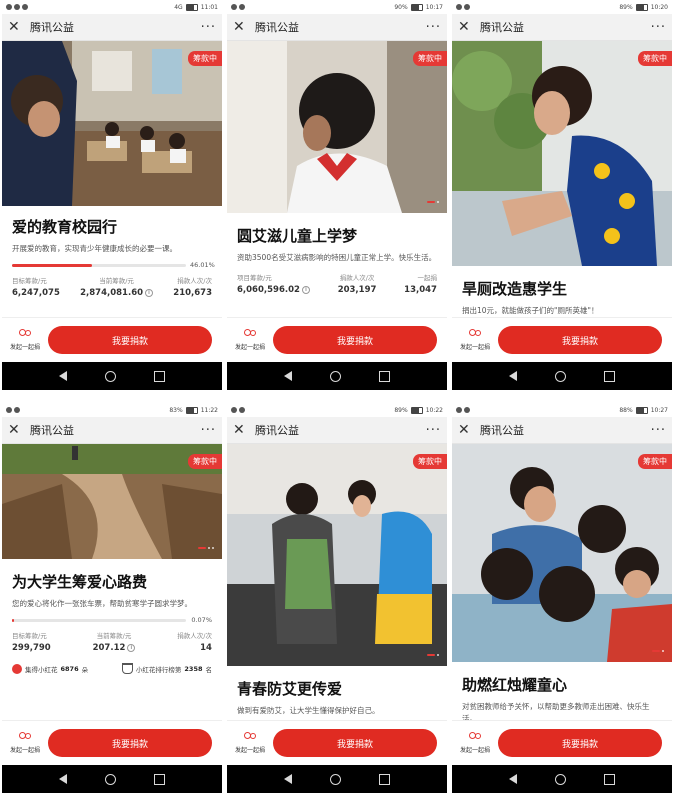 The height and width of the screenshot is (794, 674). I want to click on project-title: 为大学生筹爱心路费, so click(80, 582).